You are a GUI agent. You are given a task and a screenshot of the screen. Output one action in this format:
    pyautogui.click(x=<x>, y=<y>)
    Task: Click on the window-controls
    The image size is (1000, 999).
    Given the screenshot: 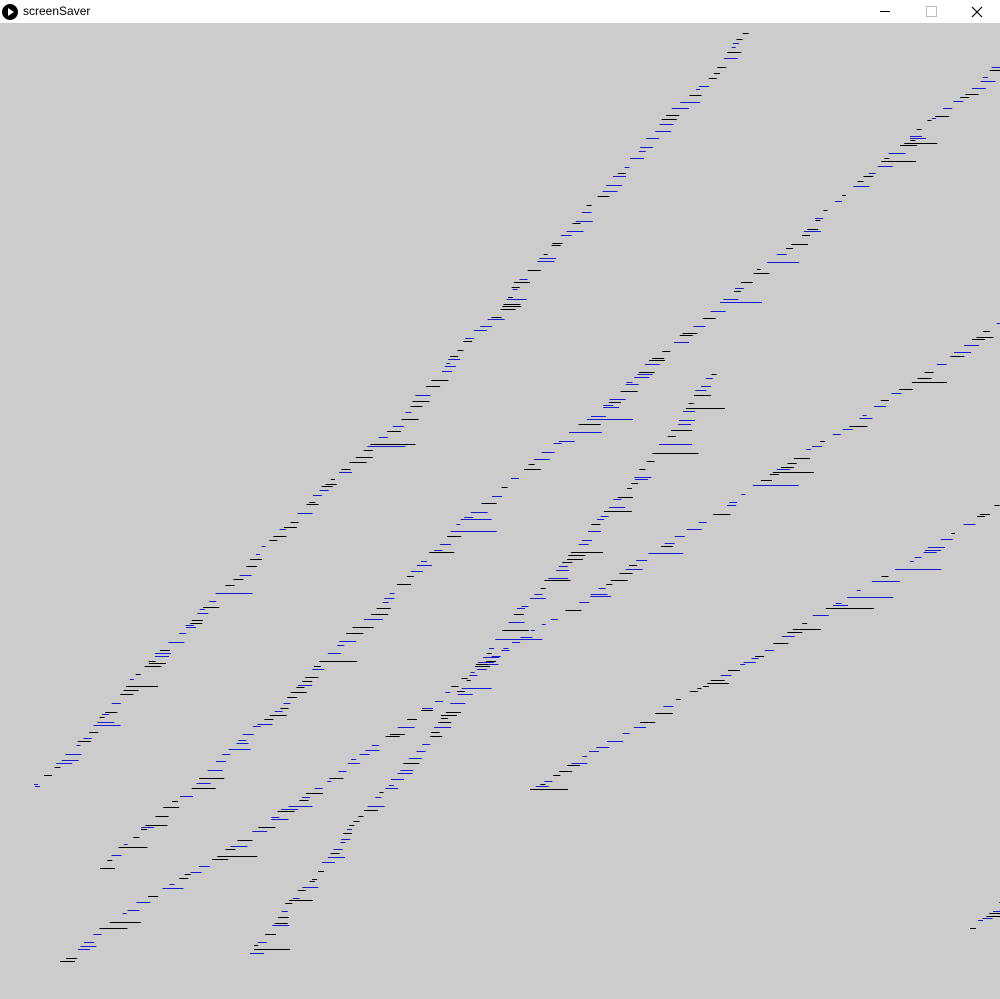 What is the action you would take?
    pyautogui.click(x=931, y=11)
    